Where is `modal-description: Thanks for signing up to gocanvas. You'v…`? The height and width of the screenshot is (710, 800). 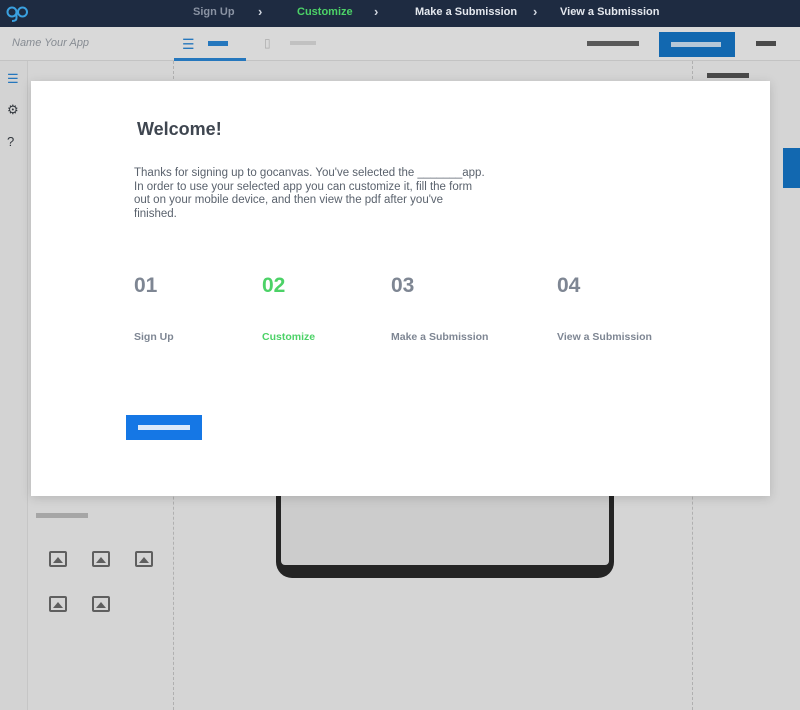
modal-description: Thanks for signing up to gocanvas. You'v… is located at coordinates (309, 193).